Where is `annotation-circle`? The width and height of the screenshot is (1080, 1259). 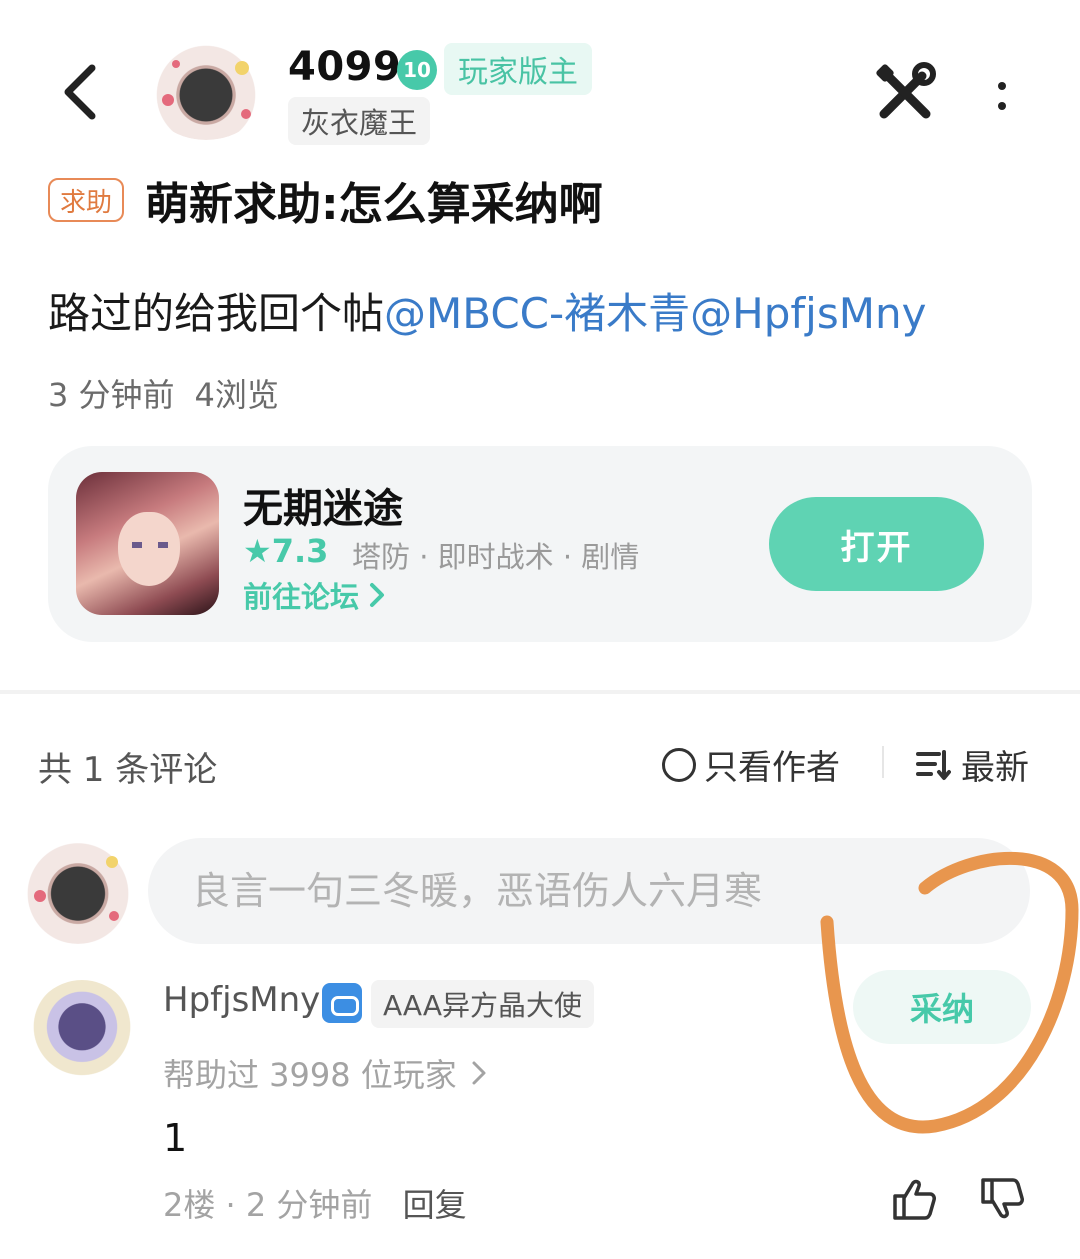 annotation-circle is located at coordinates (949, 993).